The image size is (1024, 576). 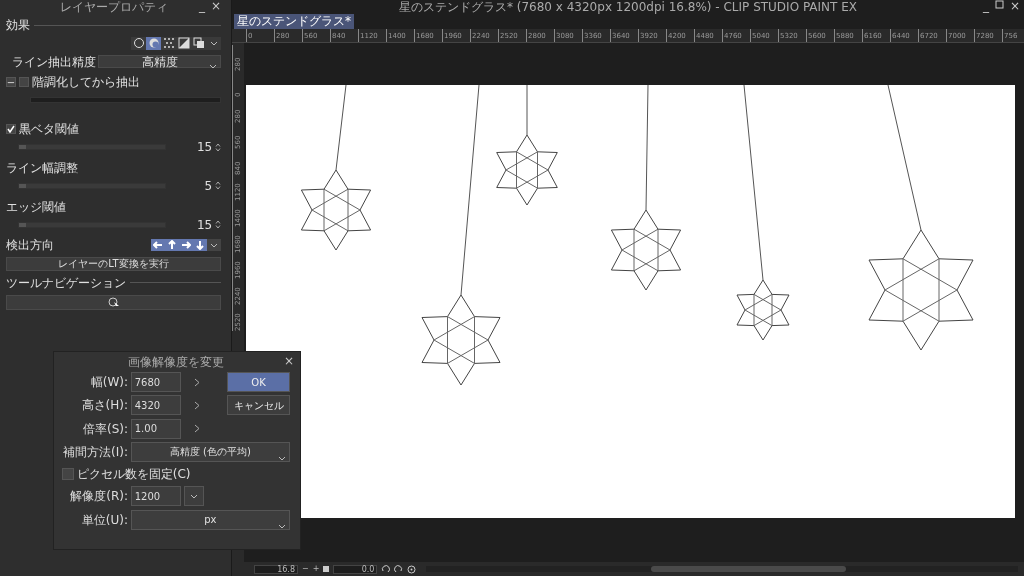 What do you see at coordinates (208, 186) in the screenshot?
I see `slider-value: 5` at bounding box center [208, 186].